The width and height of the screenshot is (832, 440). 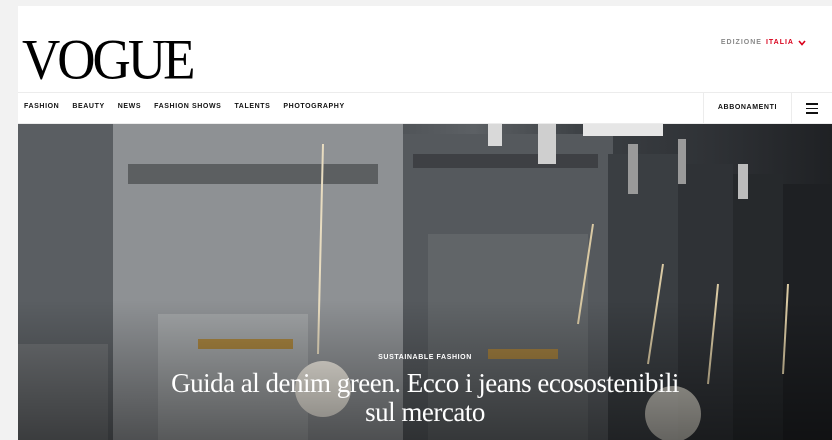 What do you see at coordinates (425, 412) in the screenshot?
I see `headline-line-2: sul mercato` at bounding box center [425, 412].